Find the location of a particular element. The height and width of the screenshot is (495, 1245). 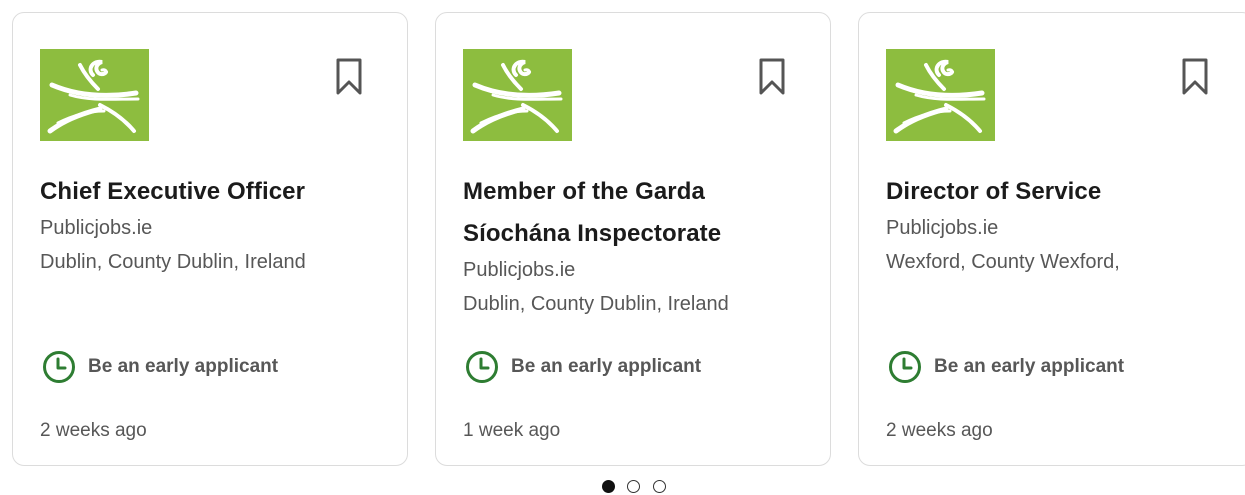

job-title: Chief Executive Officer is located at coordinates (212, 192).